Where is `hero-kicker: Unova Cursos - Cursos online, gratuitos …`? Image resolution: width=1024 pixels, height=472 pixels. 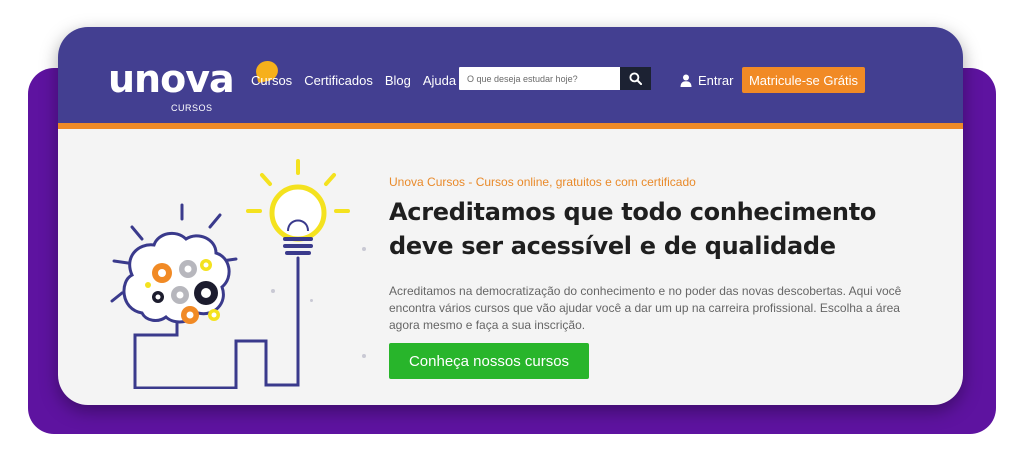 hero-kicker: Unova Cursos - Cursos online, gratuitos … is located at coordinates (542, 182).